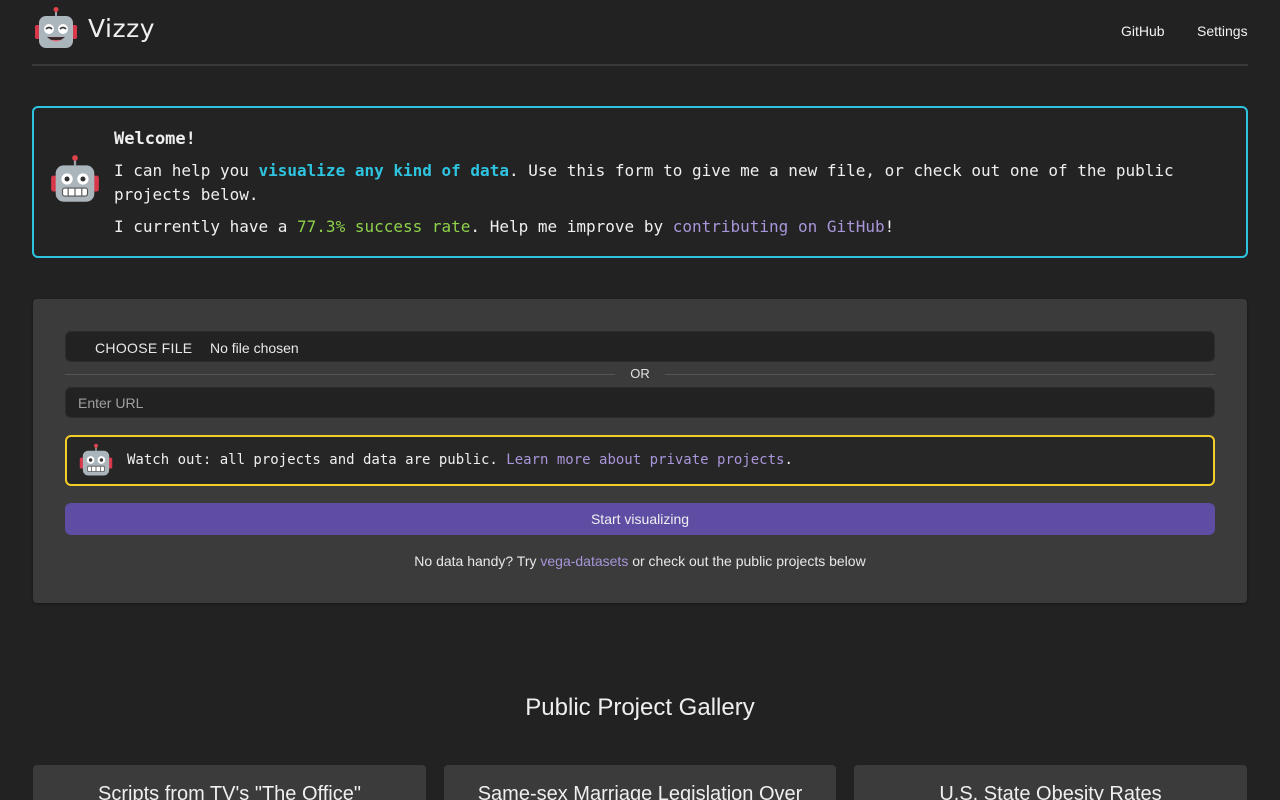 The width and height of the screenshot is (1280, 800). What do you see at coordinates (229, 782) in the screenshot?
I see `project-card: Scripts from TV's "The Office"` at bounding box center [229, 782].